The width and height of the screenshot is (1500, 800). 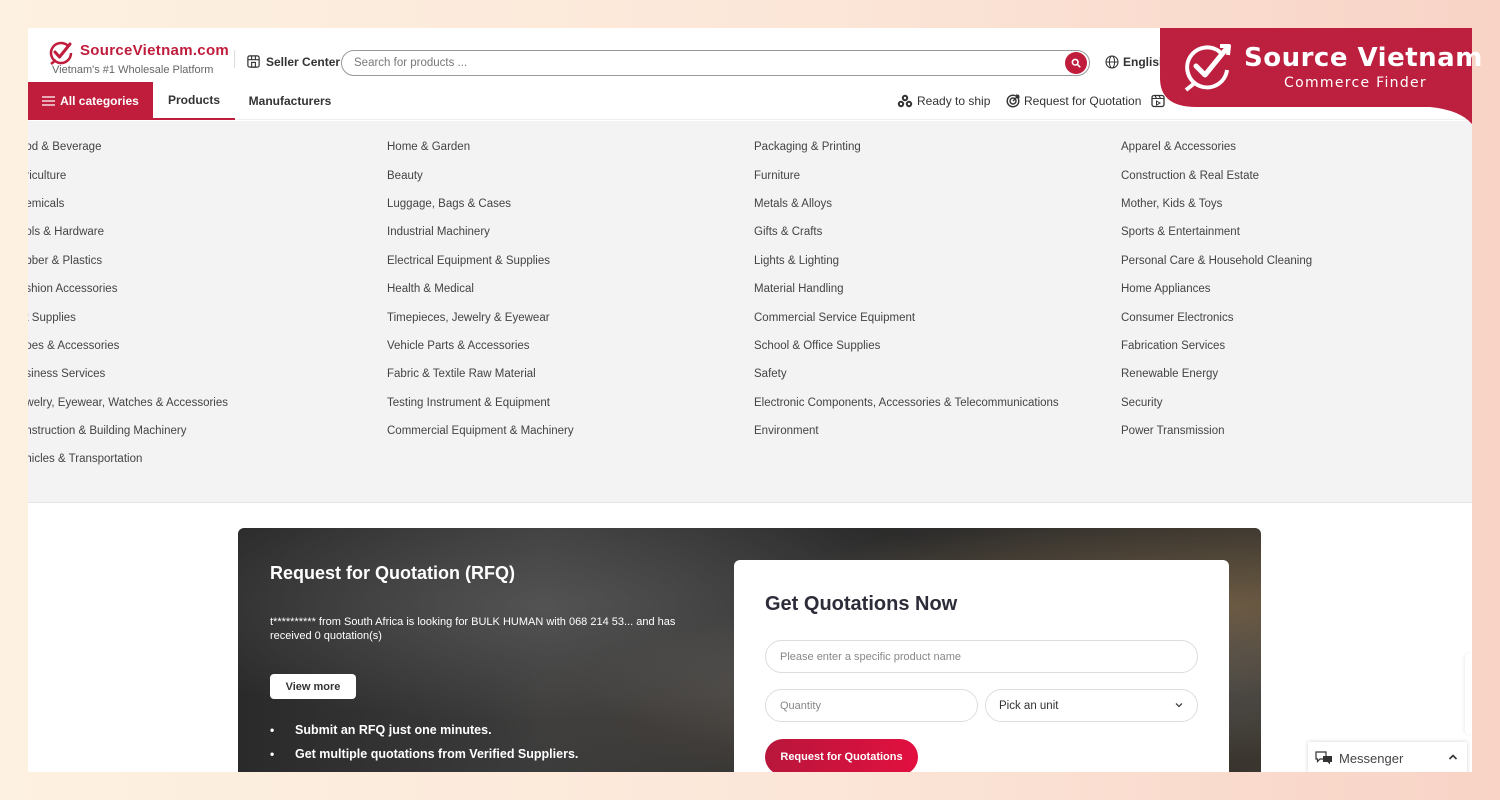 What do you see at coordinates (480, 175) in the screenshot?
I see `category-link: Beauty` at bounding box center [480, 175].